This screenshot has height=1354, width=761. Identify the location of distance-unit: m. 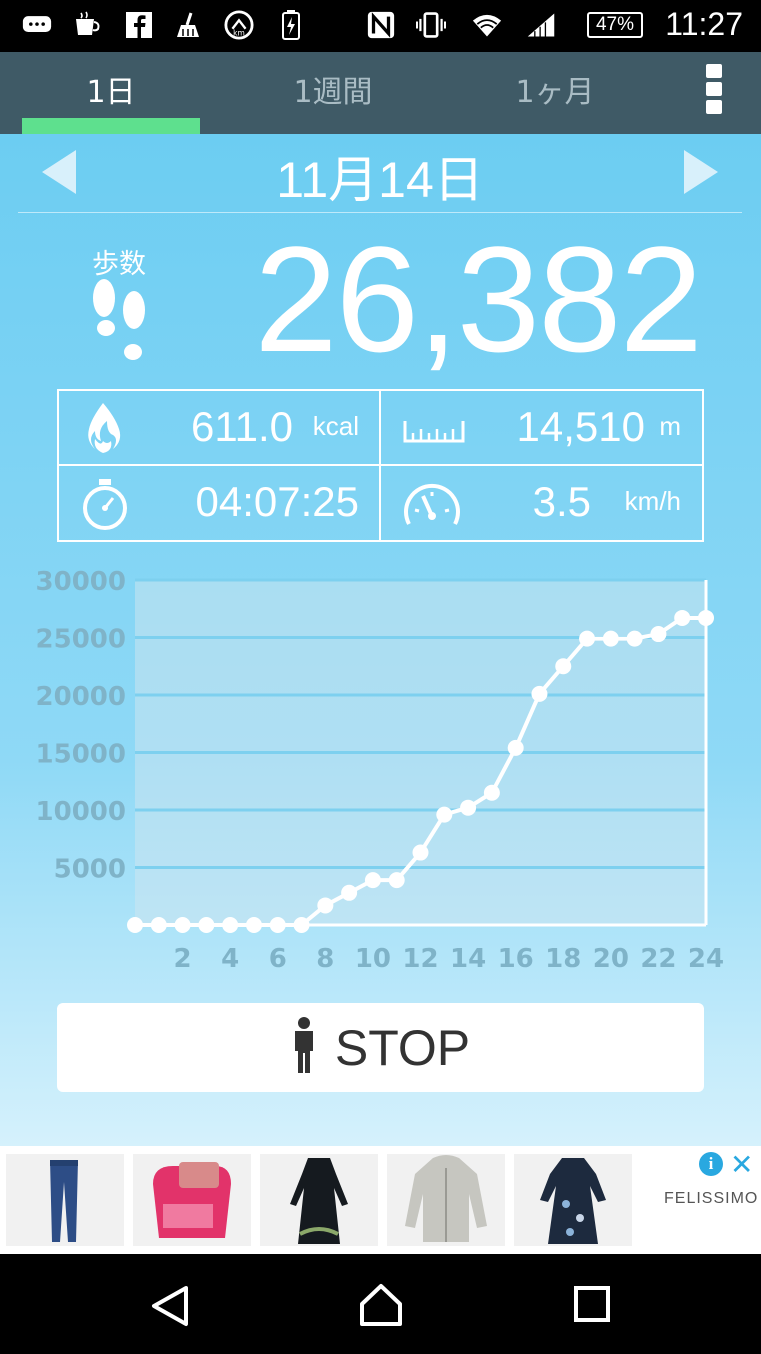
(670, 426).